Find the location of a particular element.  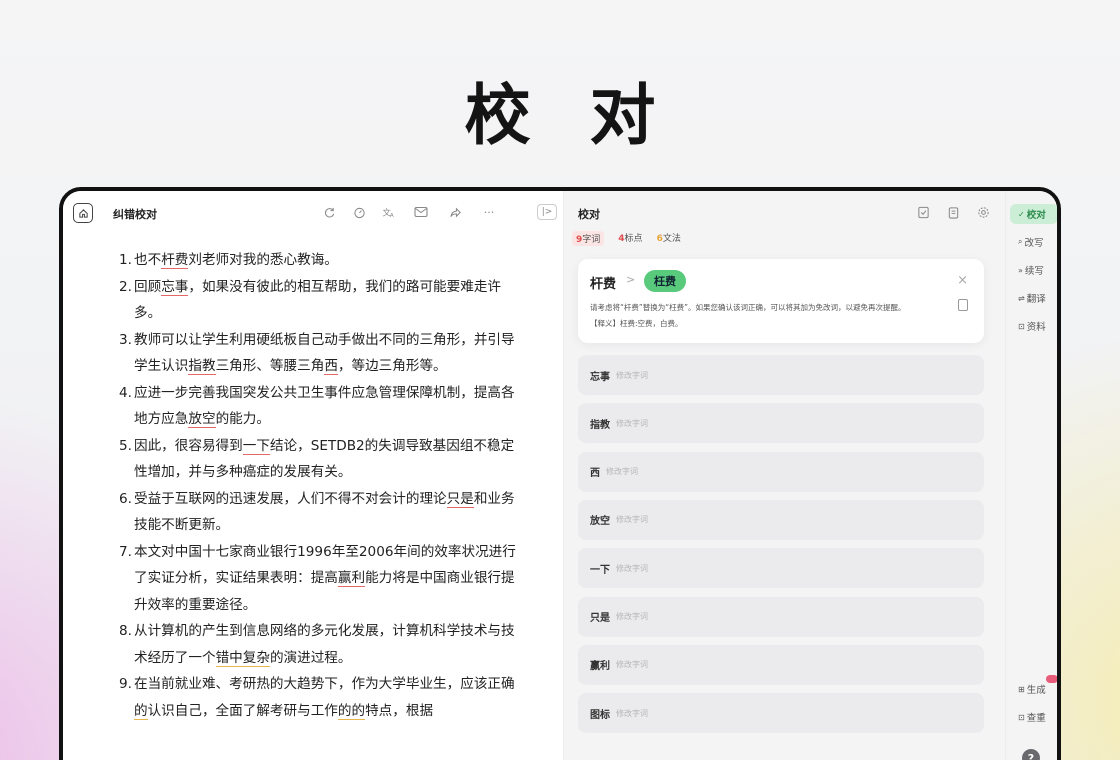

sidebar-label: 改写 is located at coordinates (1034, 243).